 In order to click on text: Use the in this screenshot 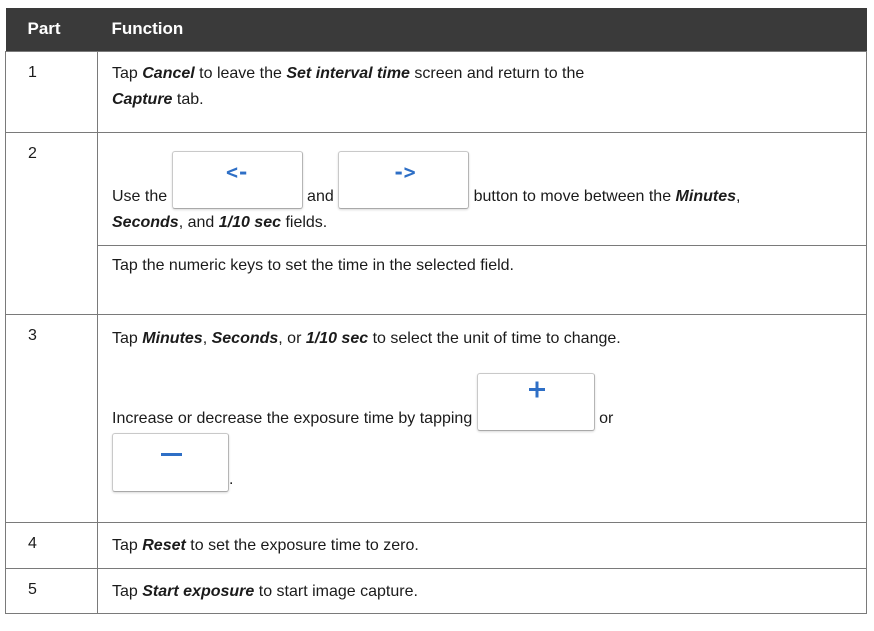, I will do `click(142, 196)`.